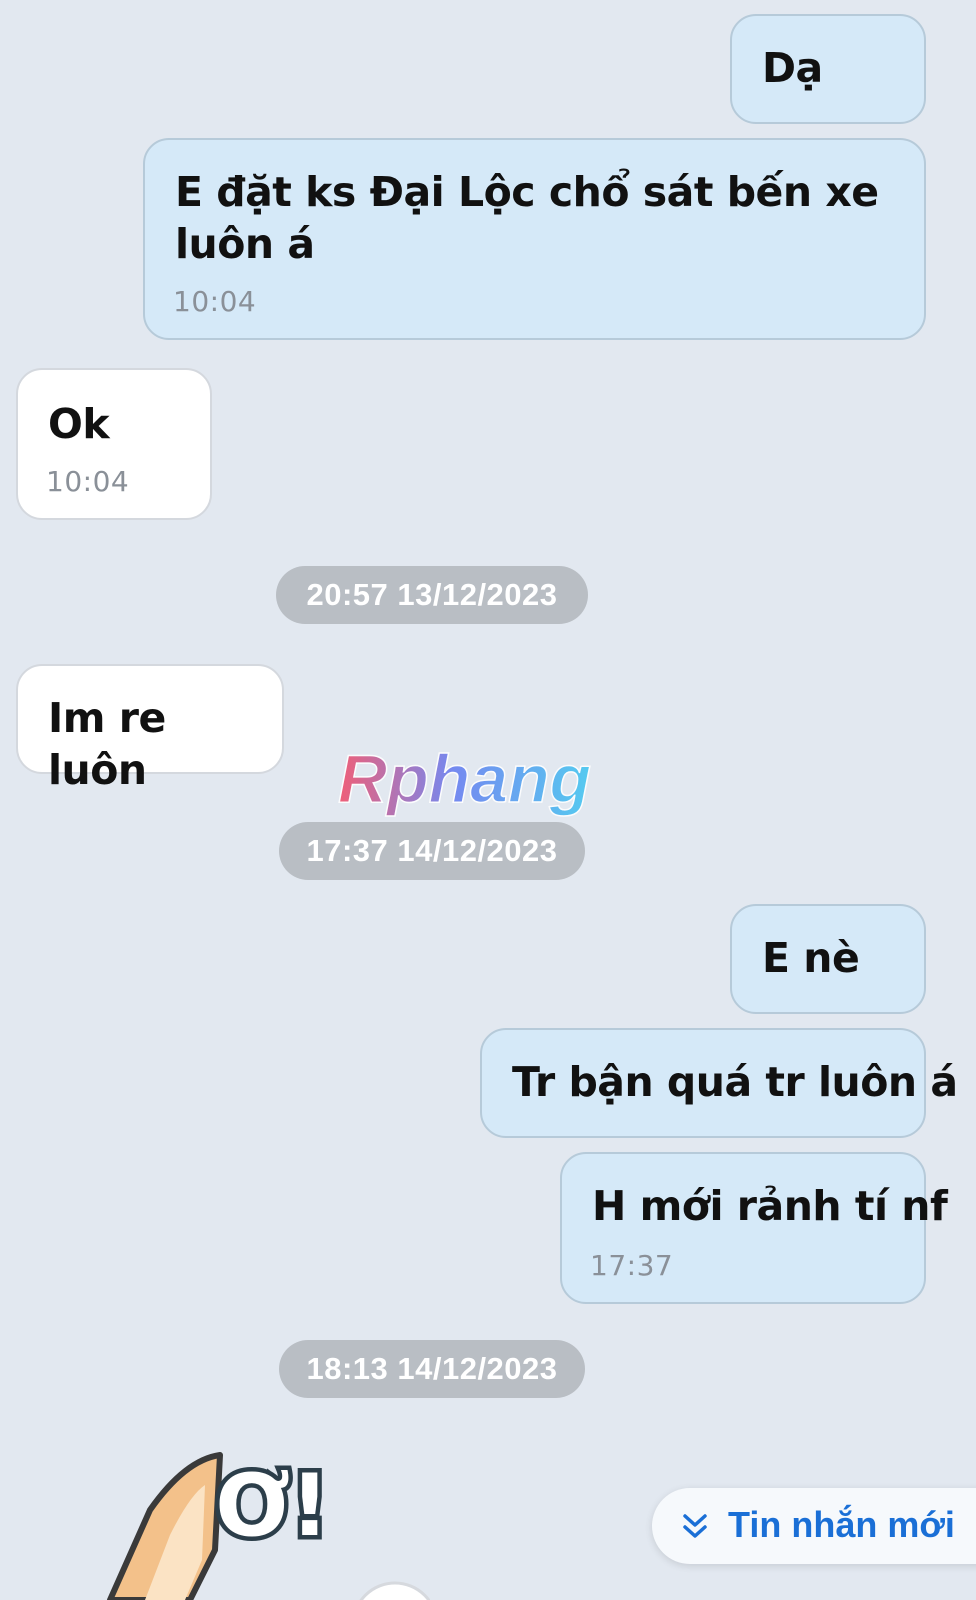  What do you see at coordinates (792, 68) in the screenshot?
I see `message-text: Dạ` at bounding box center [792, 68].